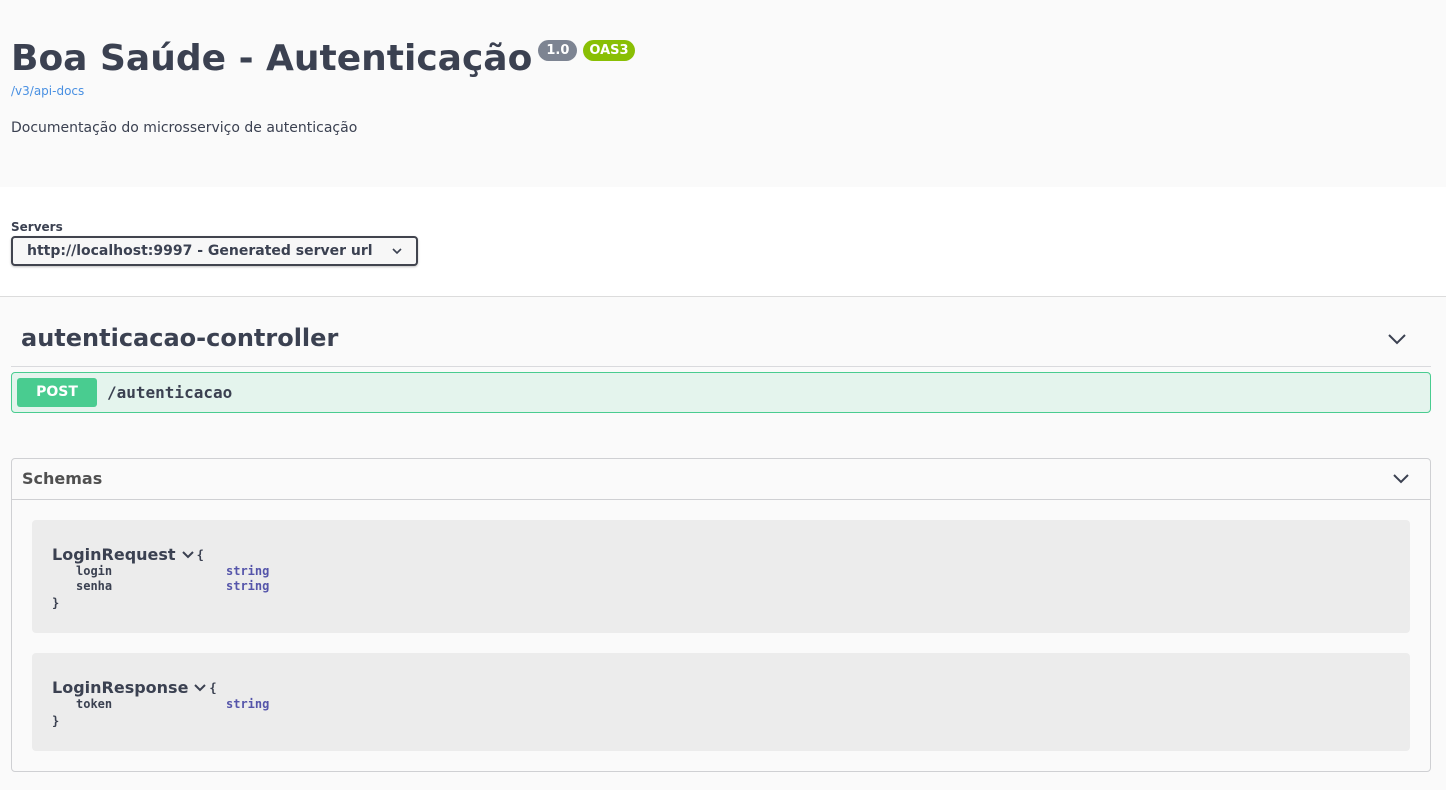 The width and height of the screenshot is (1446, 790). I want to click on model-name: LoginResponse, so click(120, 687).